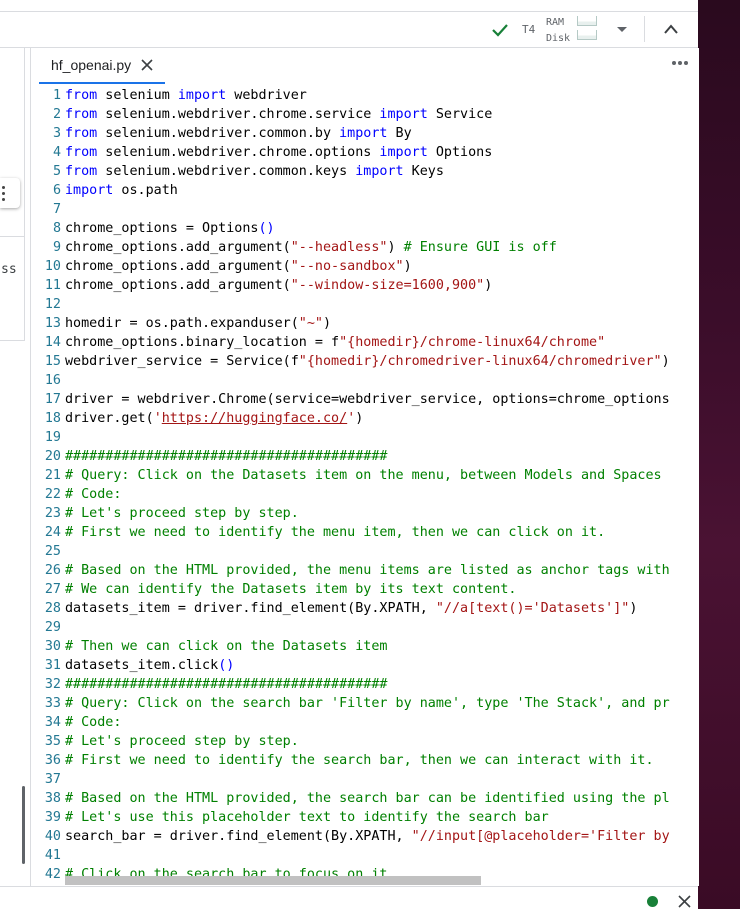 This screenshot has width=740, height=910. Describe the element at coordinates (52, 513) in the screenshot. I see `line-number: 23` at that location.